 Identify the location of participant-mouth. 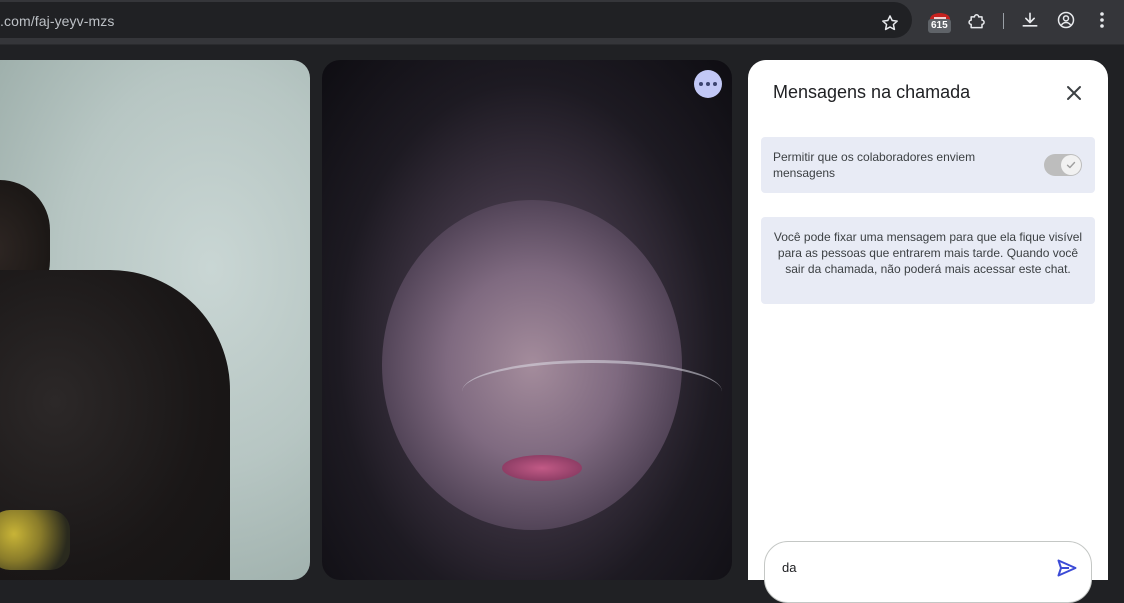
(542, 468).